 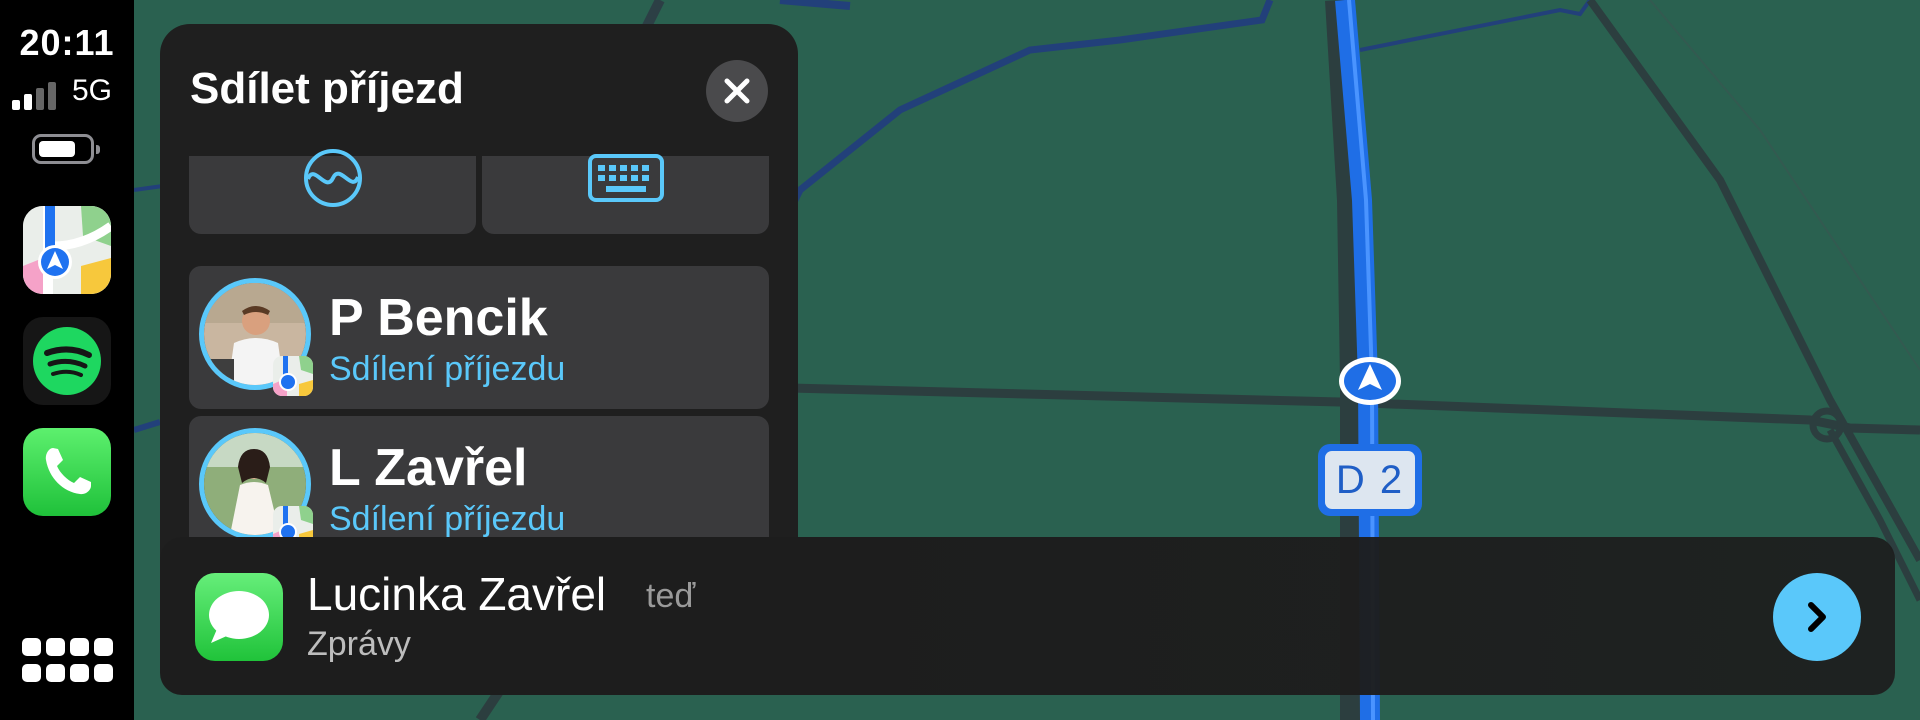 What do you see at coordinates (359, 644) in the screenshot?
I see `notification-app-name: Zprávy` at bounding box center [359, 644].